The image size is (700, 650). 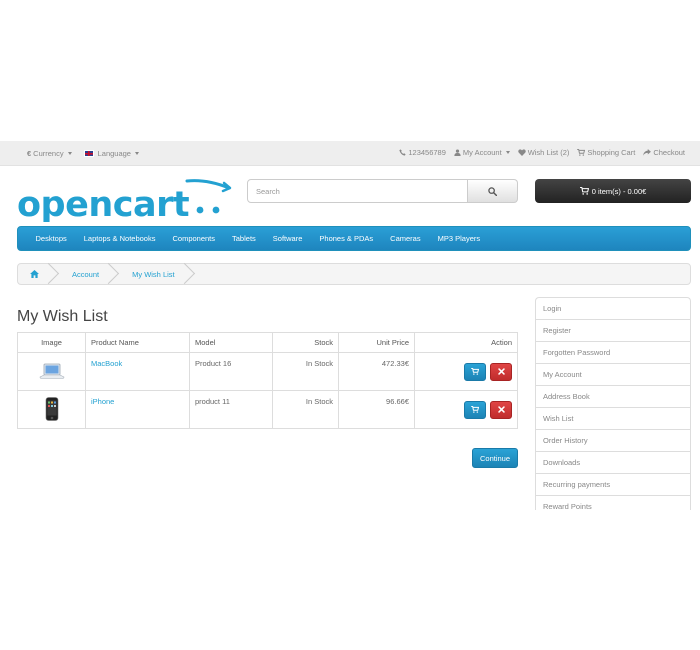 I want to click on menu-item-phones-pdas: Phones & PDAs, so click(x=346, y=238).